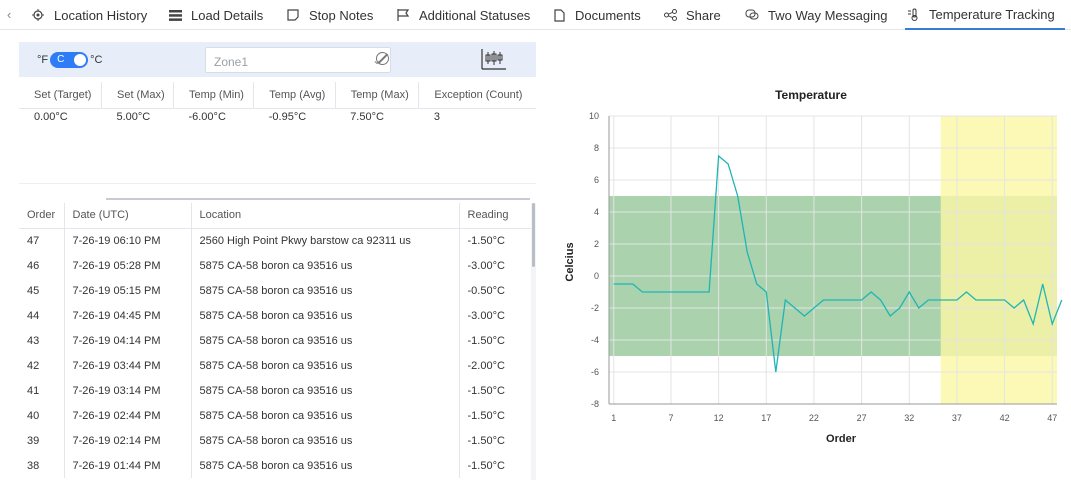  What do you see at coordinates (325, 216) in the screenshot?
I see `column-header: Location` at bounding box center [325, 216].